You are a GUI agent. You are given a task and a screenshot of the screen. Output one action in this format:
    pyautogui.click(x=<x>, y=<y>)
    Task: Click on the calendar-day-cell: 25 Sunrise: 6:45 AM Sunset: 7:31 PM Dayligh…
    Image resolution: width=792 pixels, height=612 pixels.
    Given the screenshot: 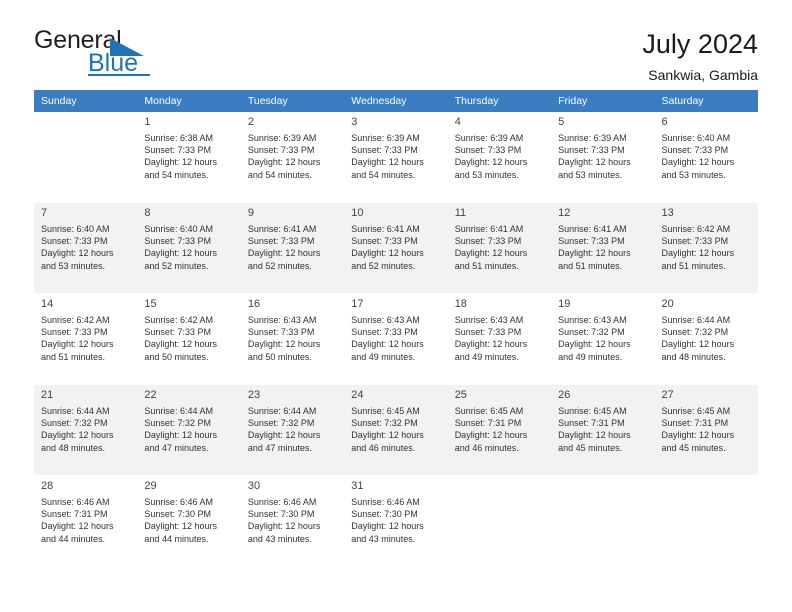 What is the action you would take?
    pyautogui.click(x=499, y=430)
    